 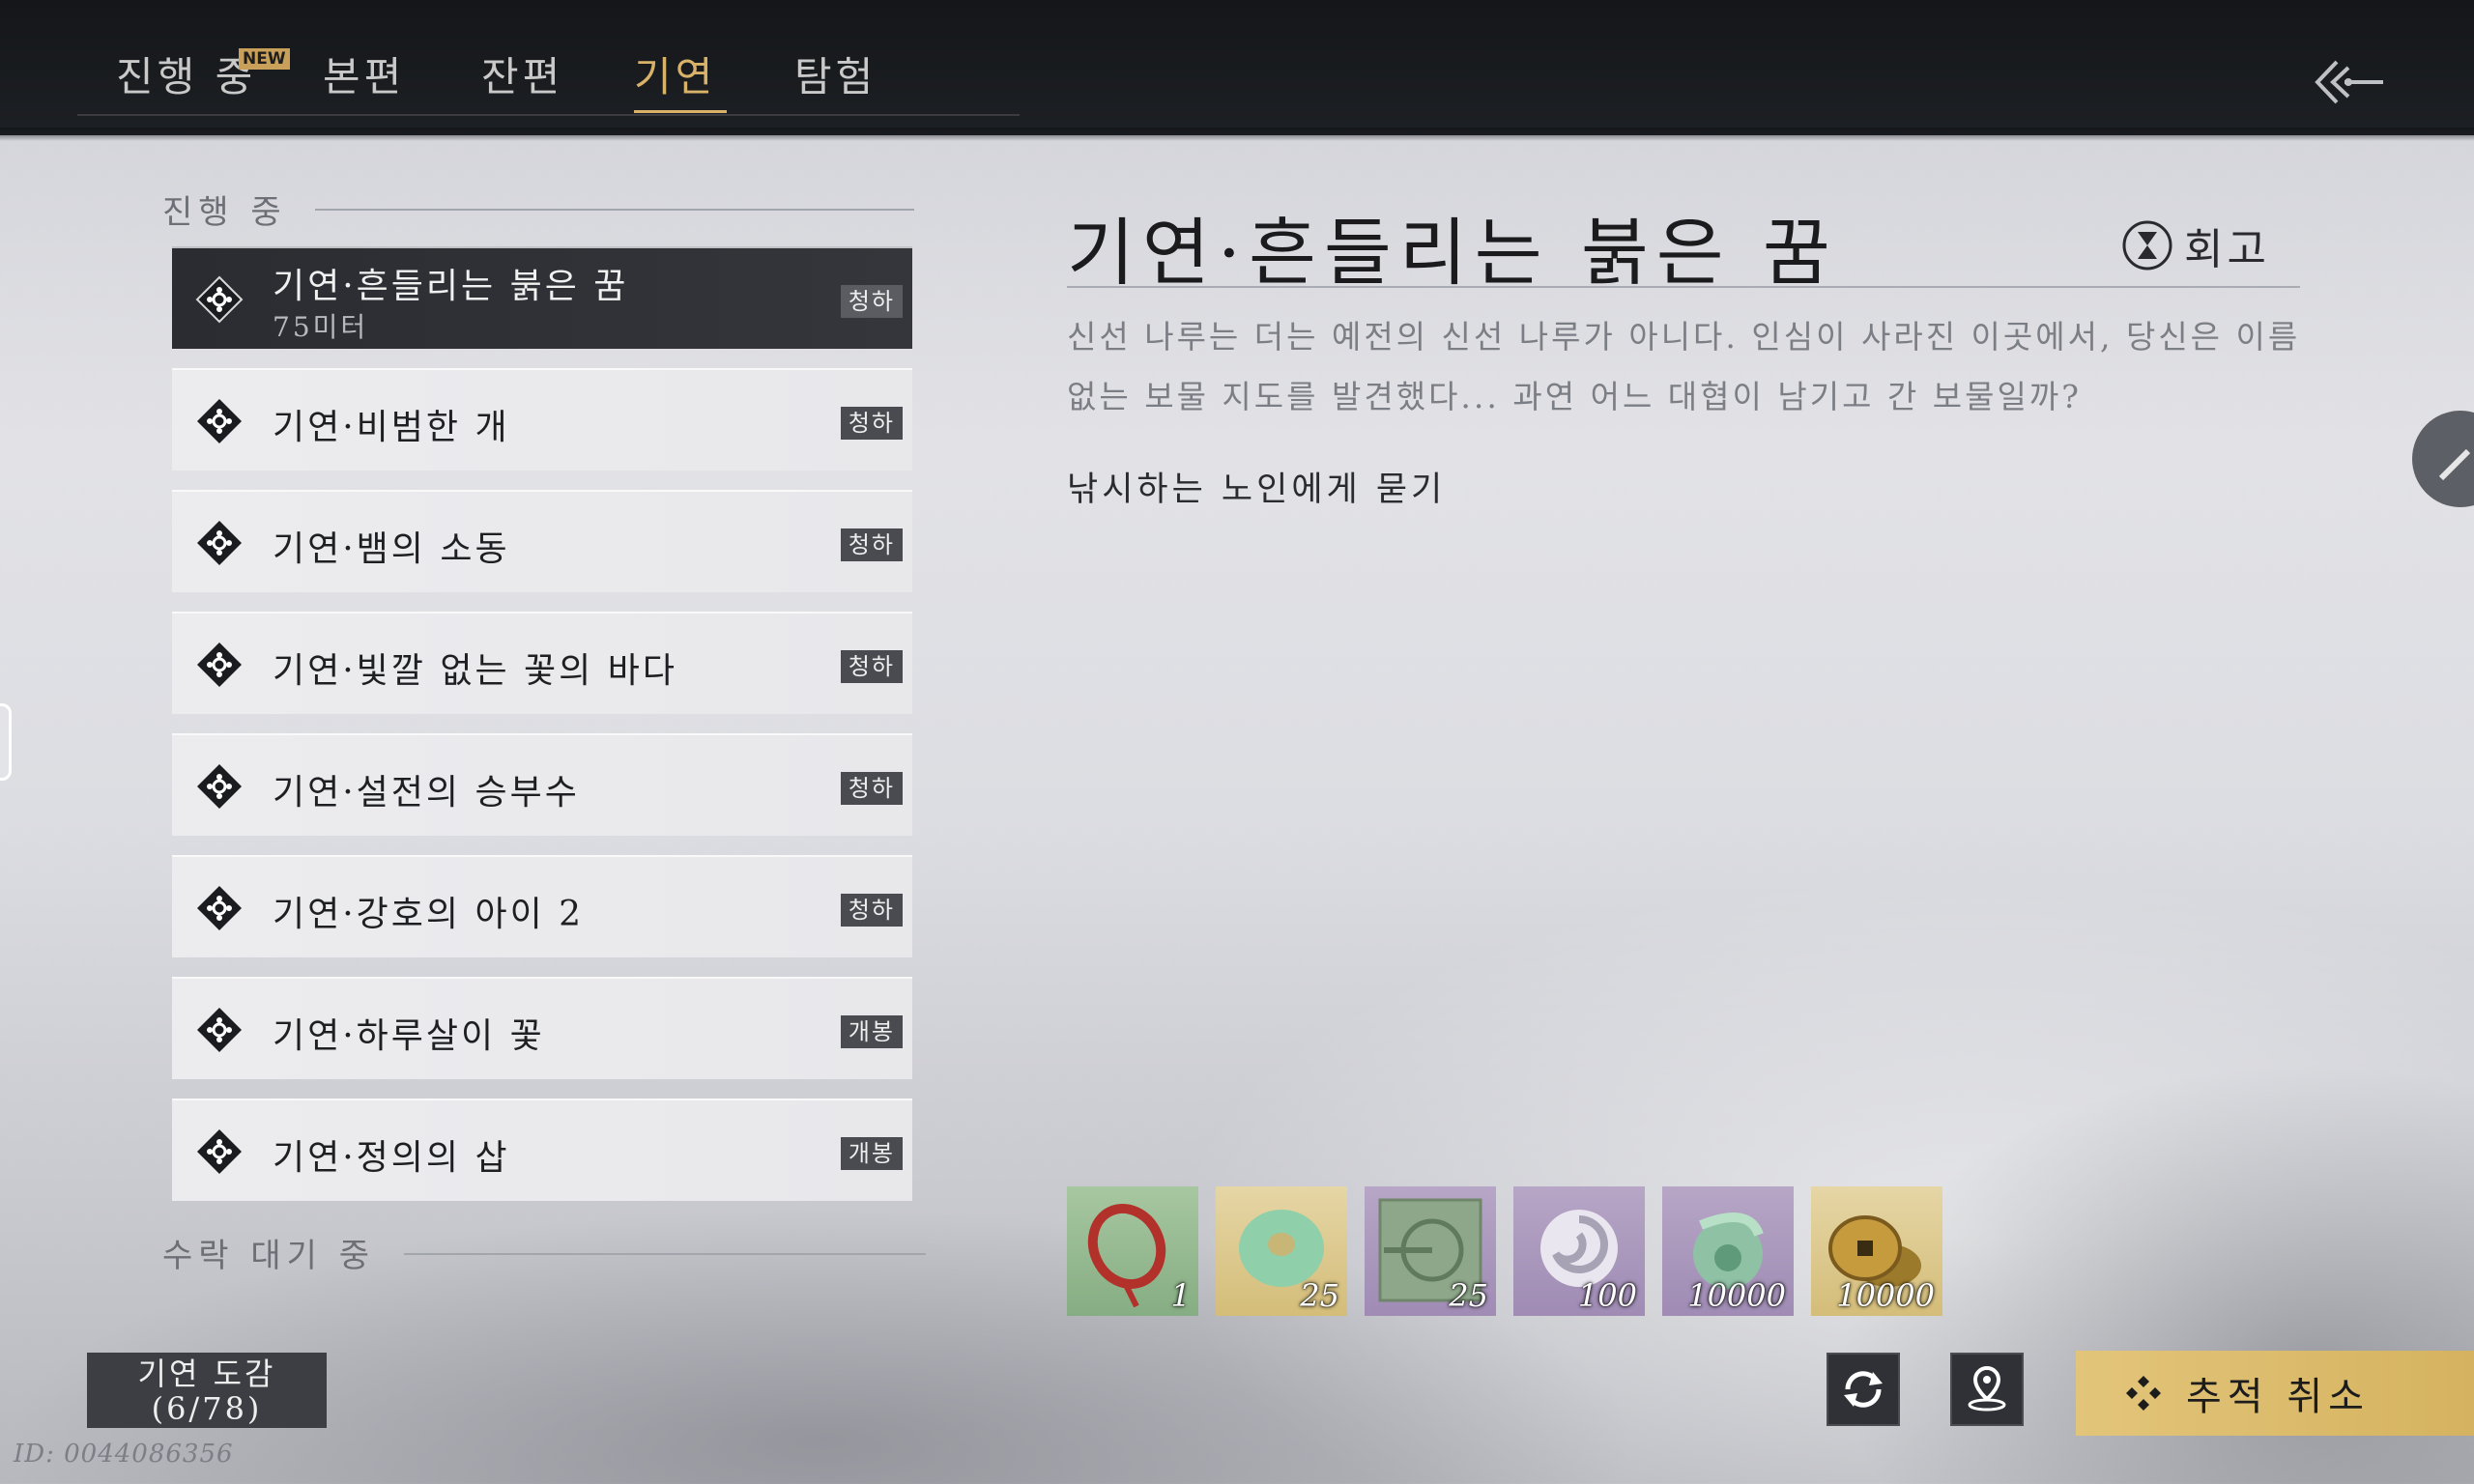 I want to click on quest-item: 기연·하루살이 꽃 개봉, so click(x=542, y=1028).